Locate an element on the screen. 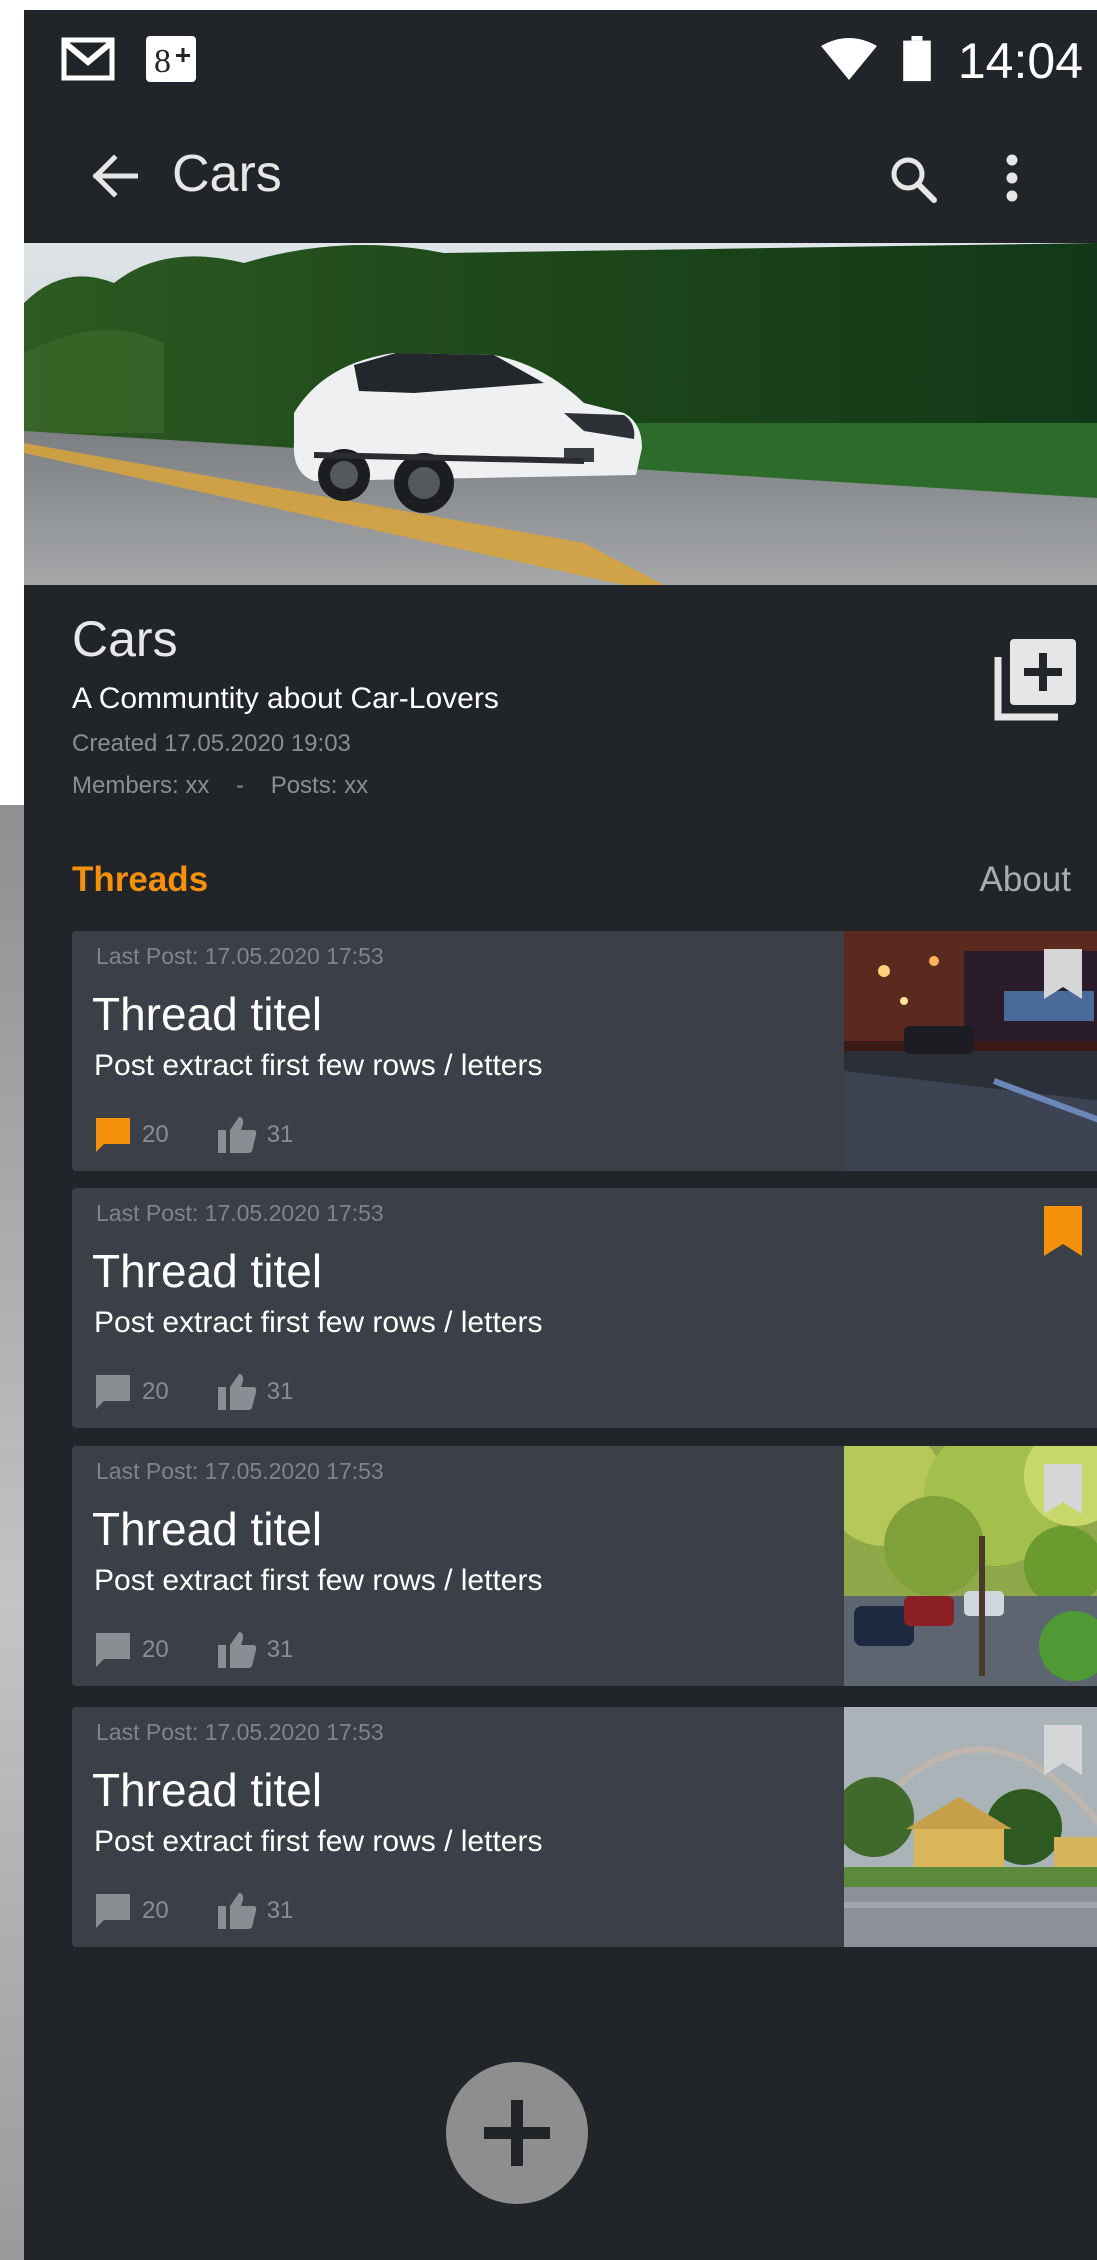 The height and width of the screenshot is (2260, 1097). community-stats: Members: xx - Posts: xx is located at coordinates (285, 786).